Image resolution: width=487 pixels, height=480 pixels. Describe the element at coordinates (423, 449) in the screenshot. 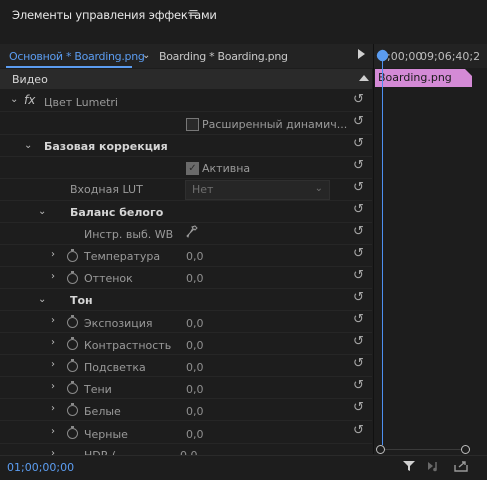

I see `timeline-scrollbar` at that location.